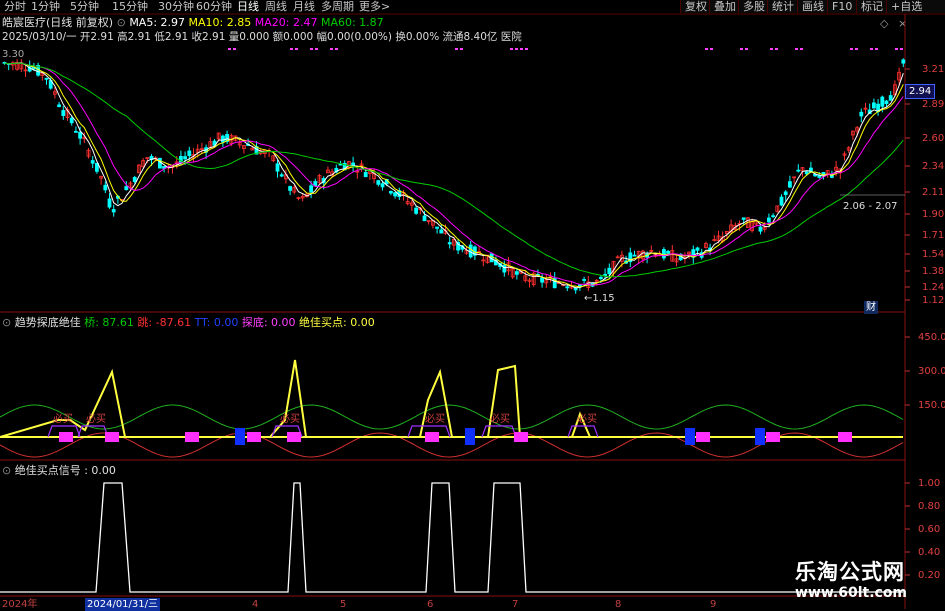 The height and width of the screenshot is (611, 945). What do you see at coordinates (933, 287) in the screenshot?
I see `price-tick: 1.24` at bounding box center [933, 287].